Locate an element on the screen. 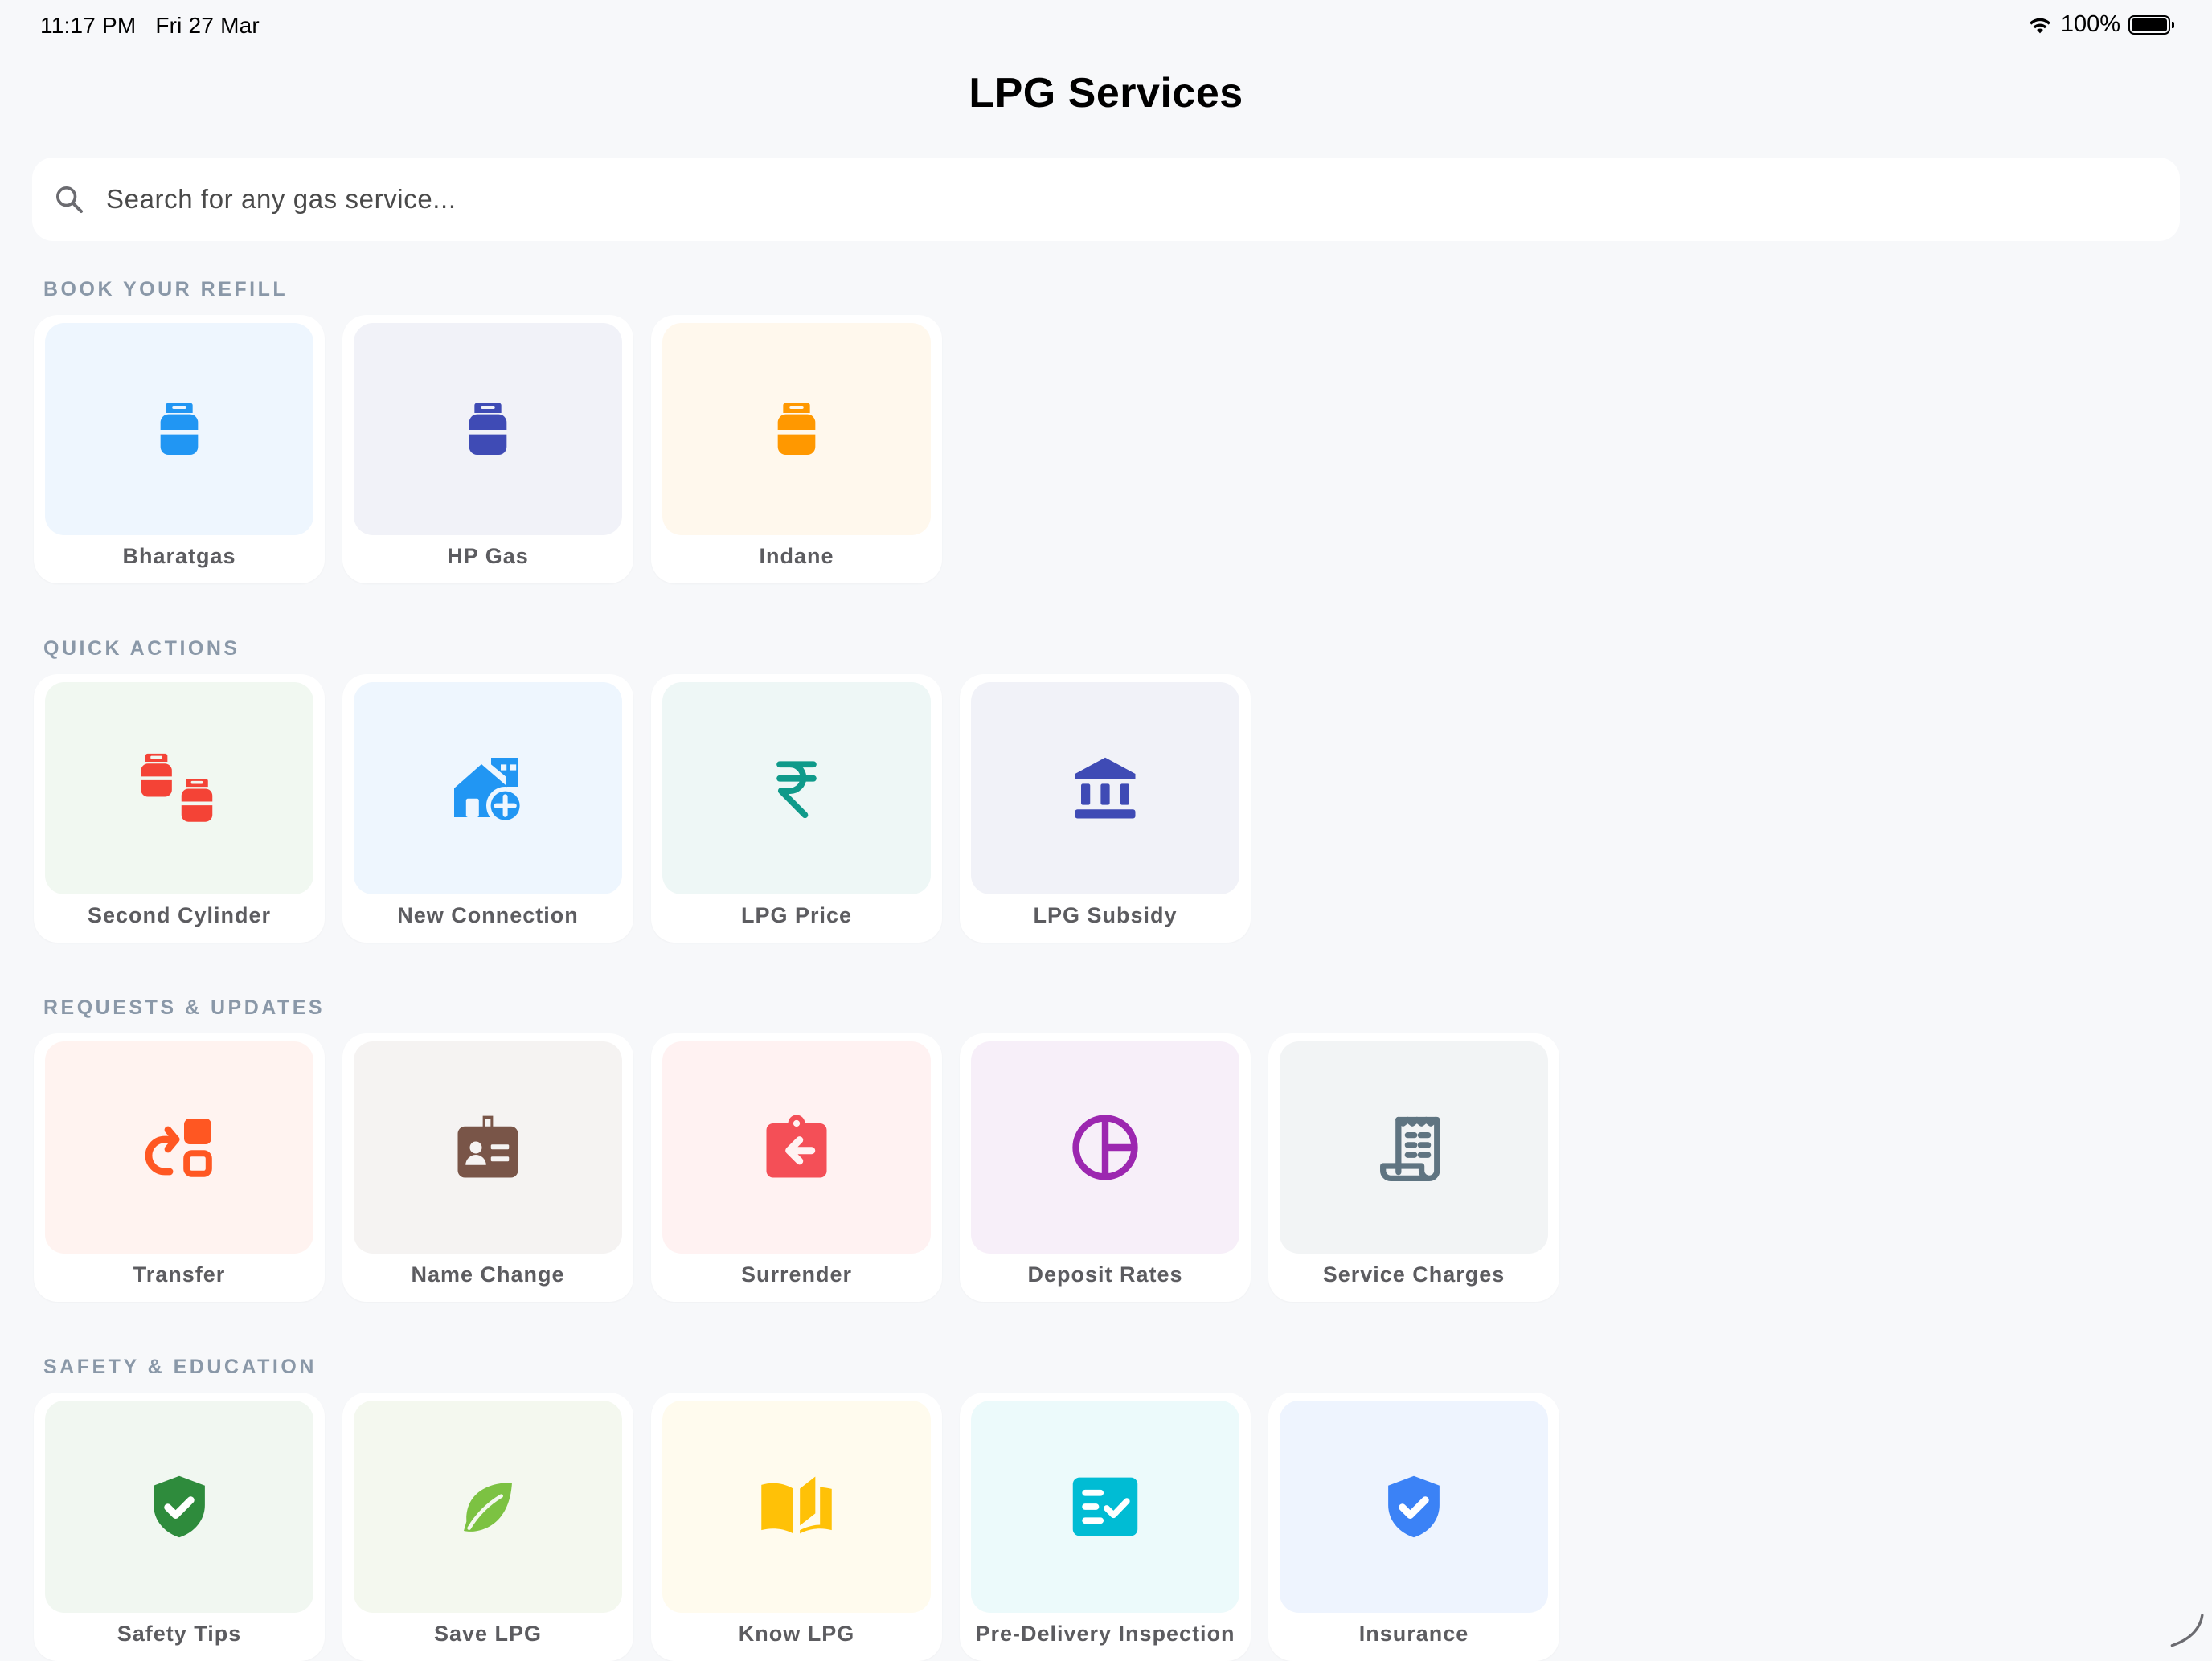 The width and height of the screenshot is (2212, 1661). book-refill-row: Bharatgas HP Gas Indane is located at coordinates (488, 449).